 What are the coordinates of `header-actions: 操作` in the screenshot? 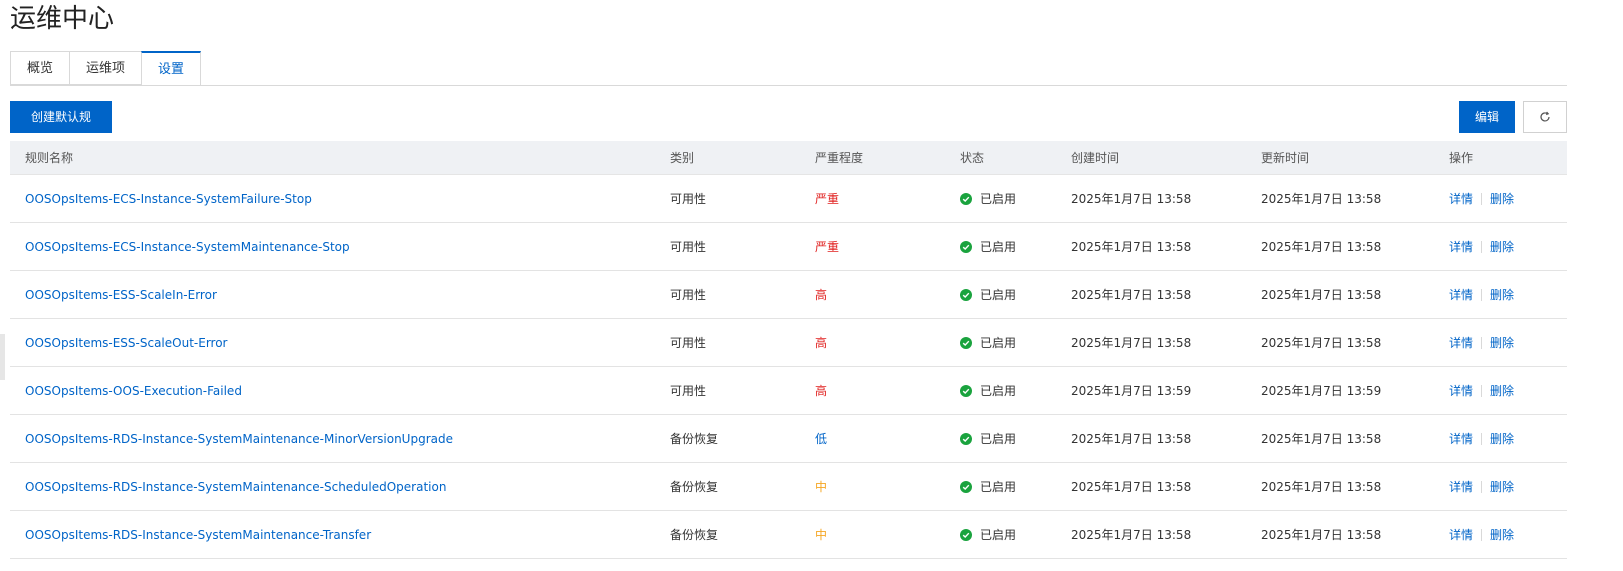 It's located at (1461, 158).